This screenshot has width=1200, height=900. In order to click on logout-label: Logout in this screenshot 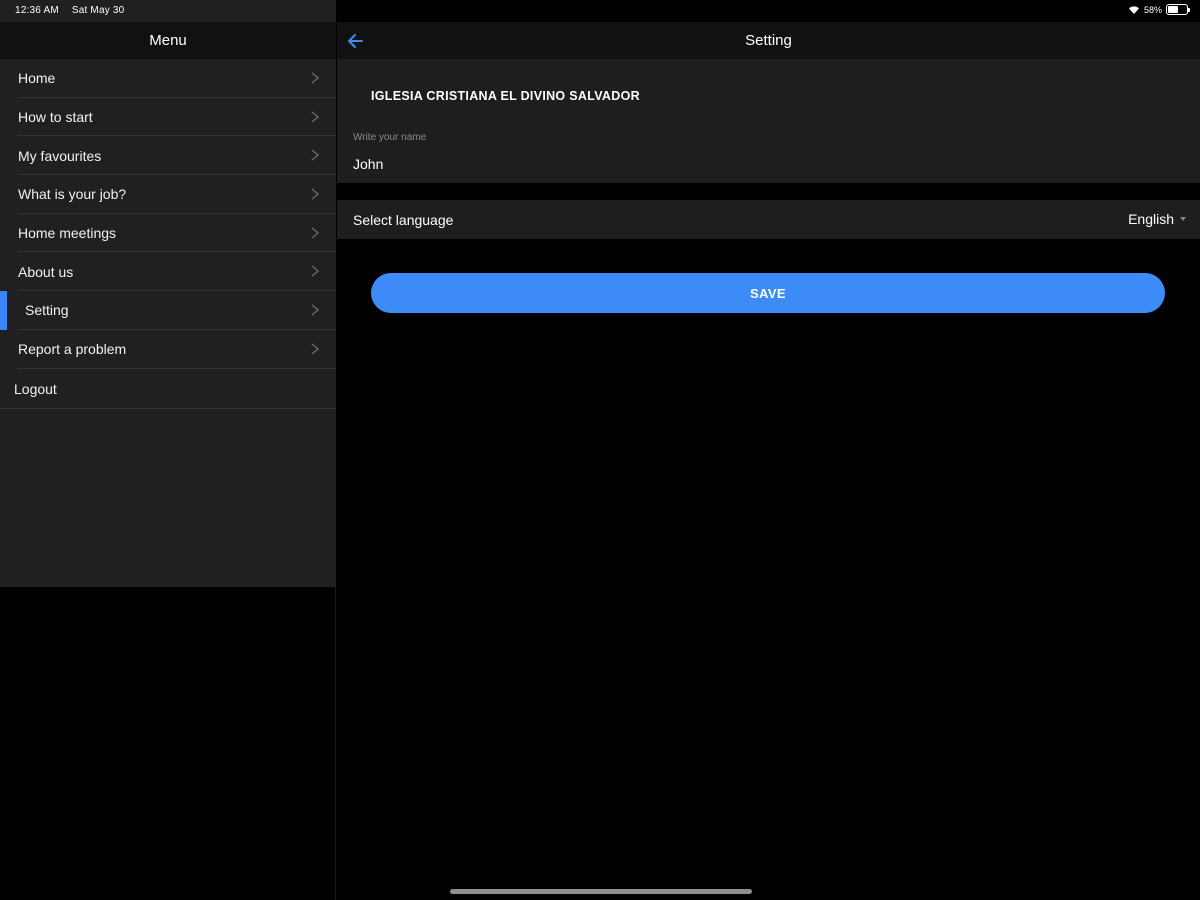, I will do `click(35, 388)`.